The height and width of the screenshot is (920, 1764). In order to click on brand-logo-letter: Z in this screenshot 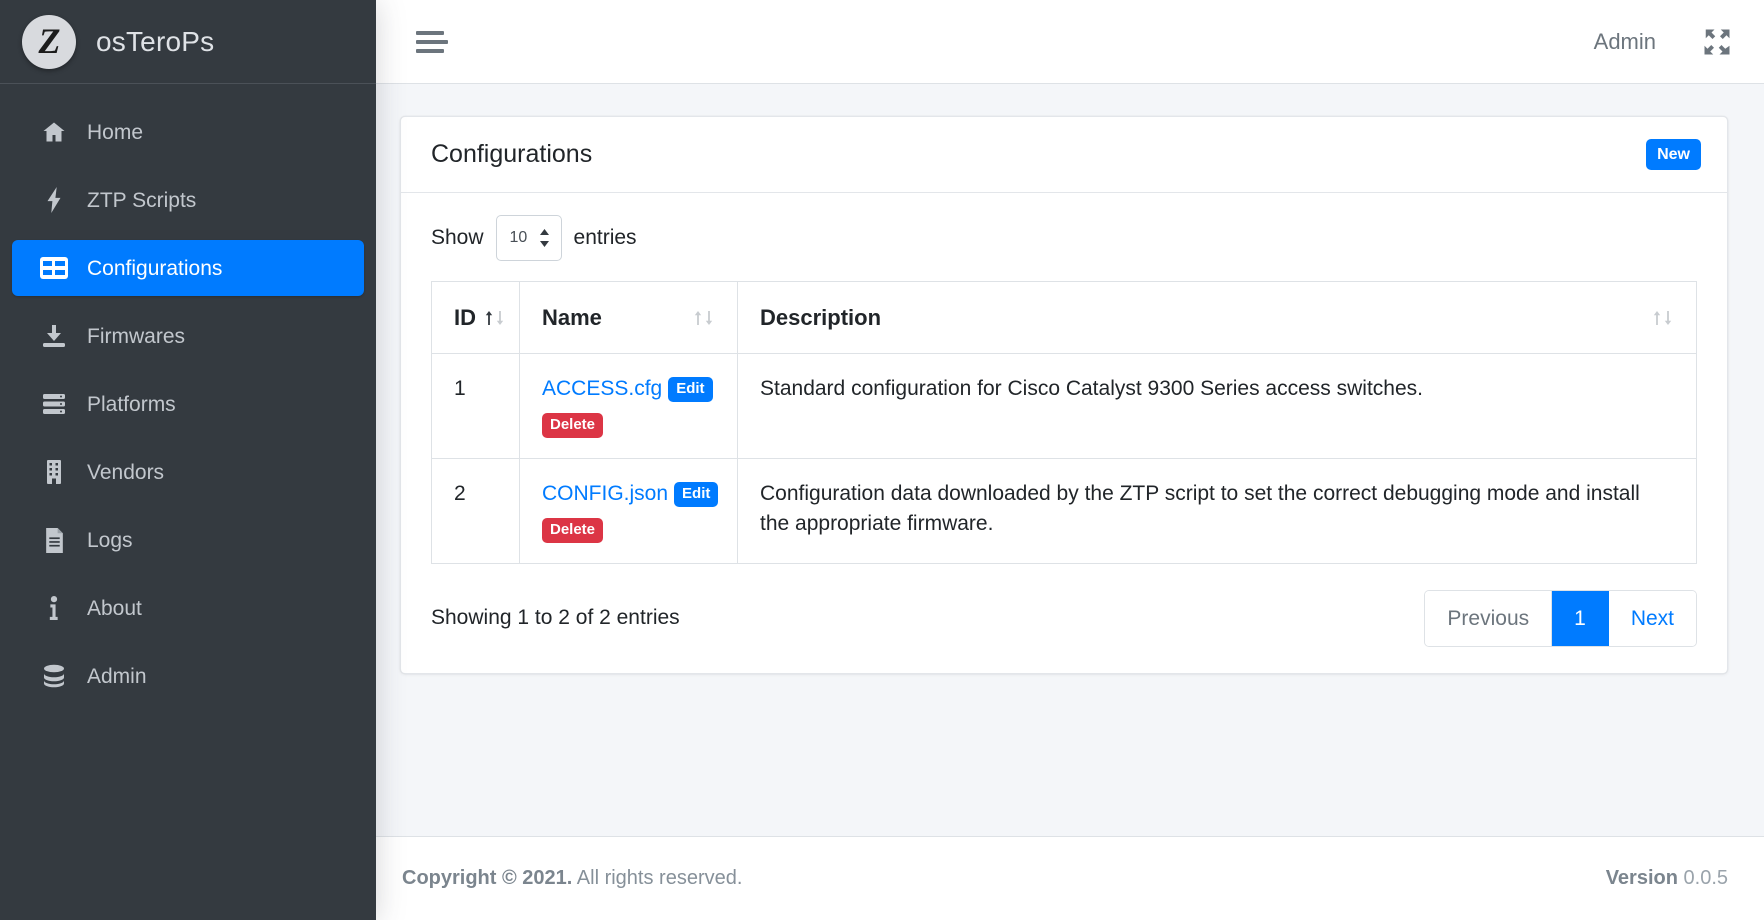, I will do `click(49, 40)`.